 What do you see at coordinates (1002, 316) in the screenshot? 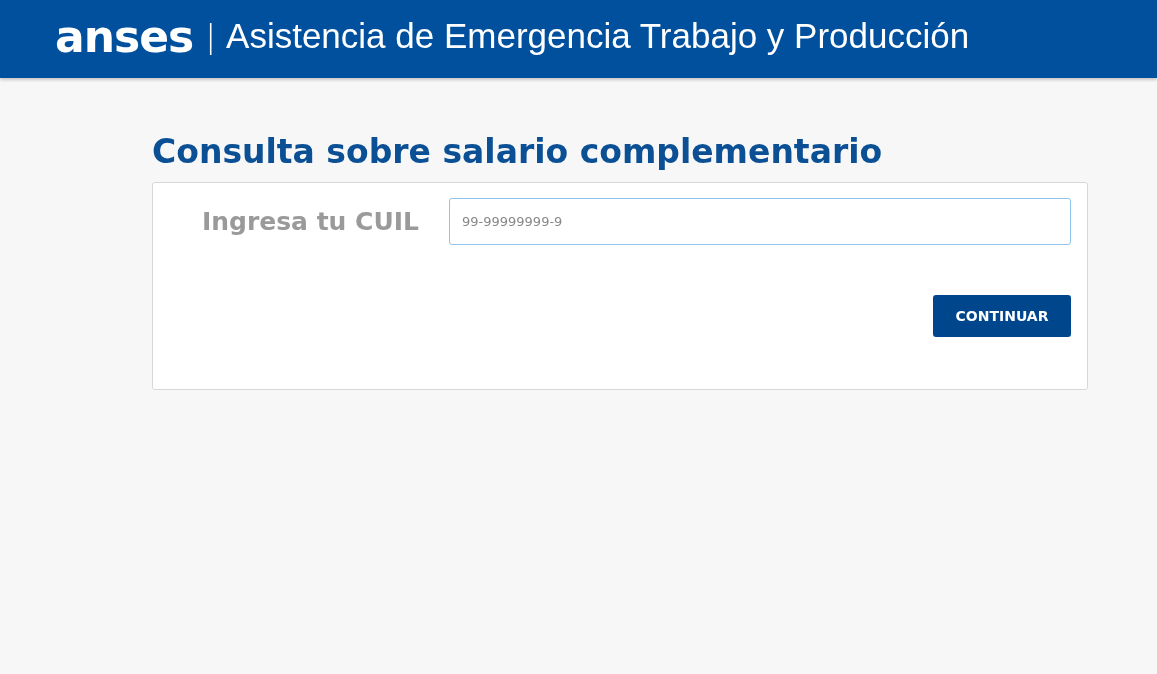
I see `continue-button: CONTINUAR` at bounding box center [1002, 316].